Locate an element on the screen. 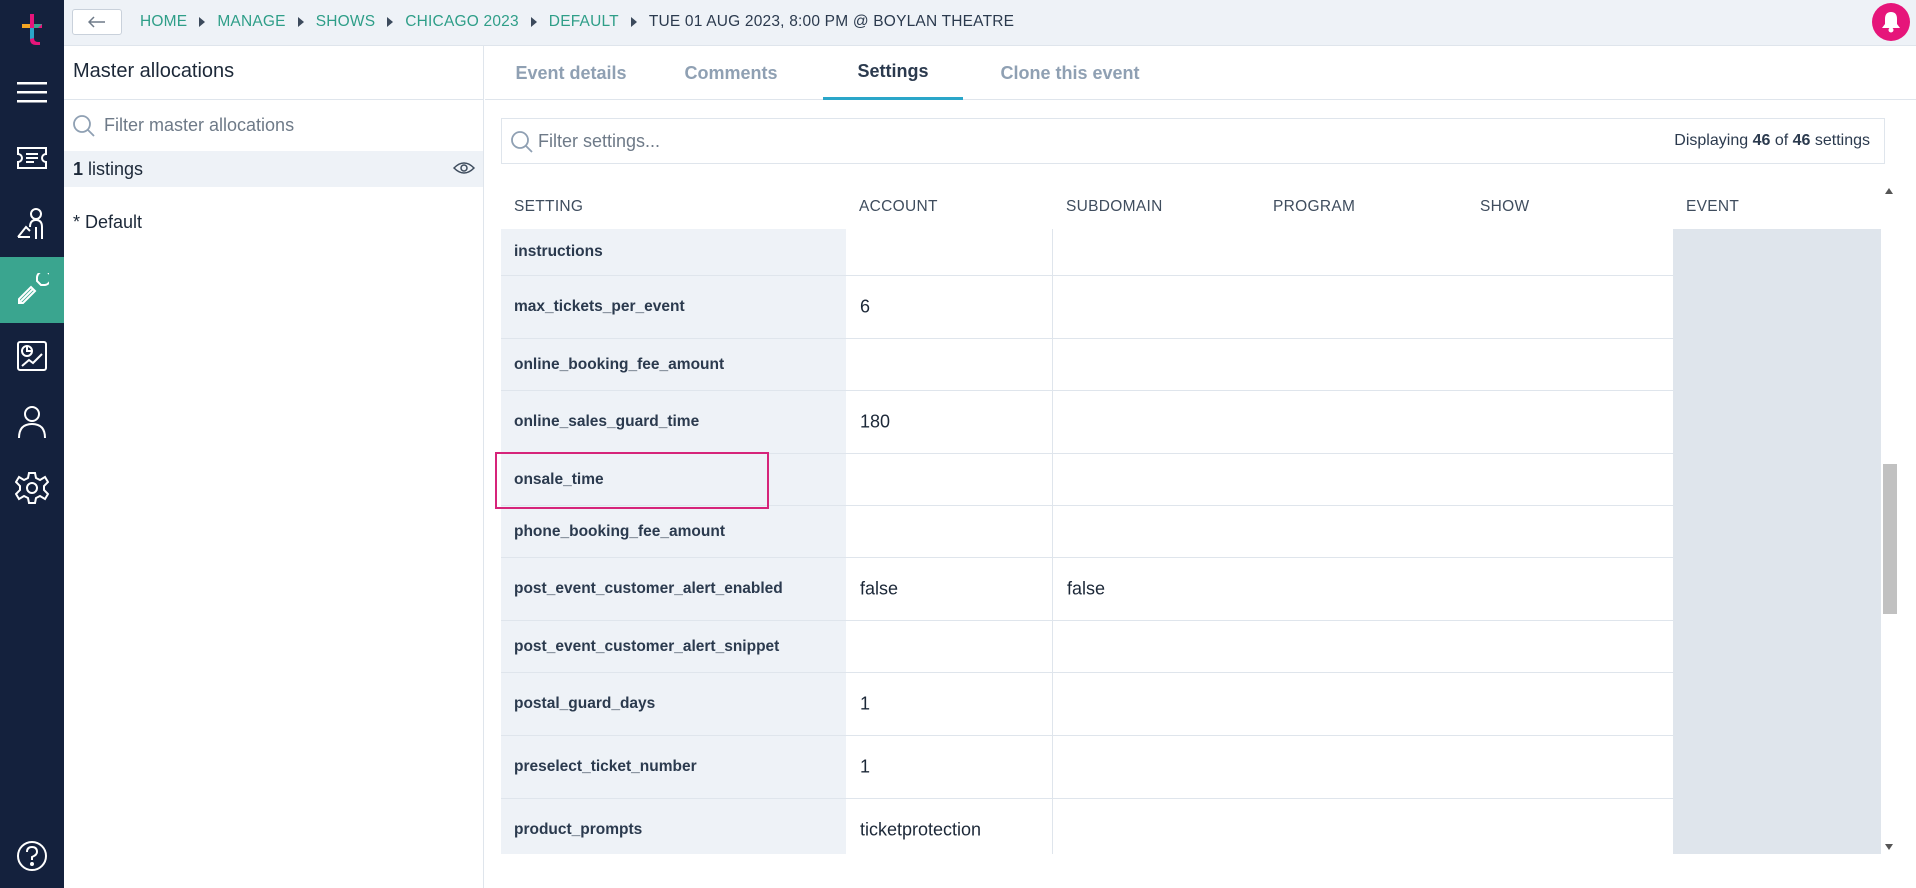  help-icon is located at coordinates (32, 856).